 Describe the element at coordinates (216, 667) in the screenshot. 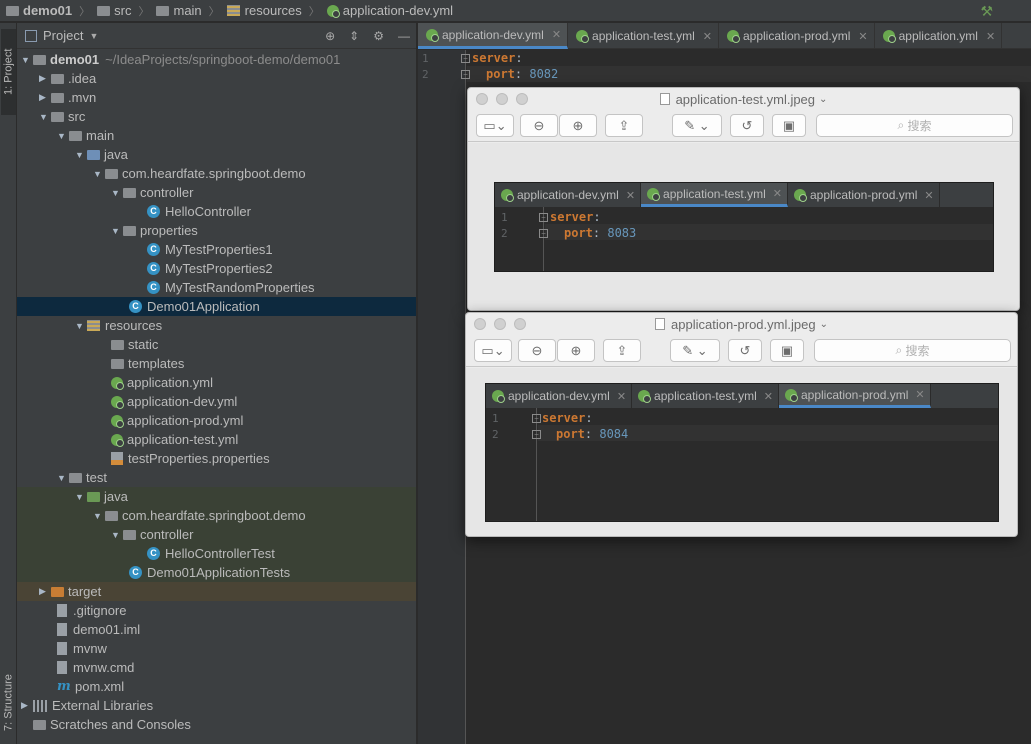

I see `tree-item-mvnw-cmd: mvnw.cmd` at that location.